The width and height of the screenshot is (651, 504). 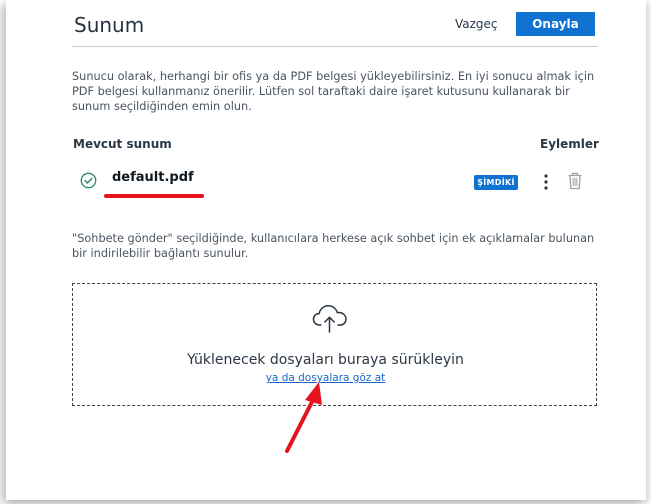 I want to click on dialog-title: Sunum, so click(x=109, y=25).